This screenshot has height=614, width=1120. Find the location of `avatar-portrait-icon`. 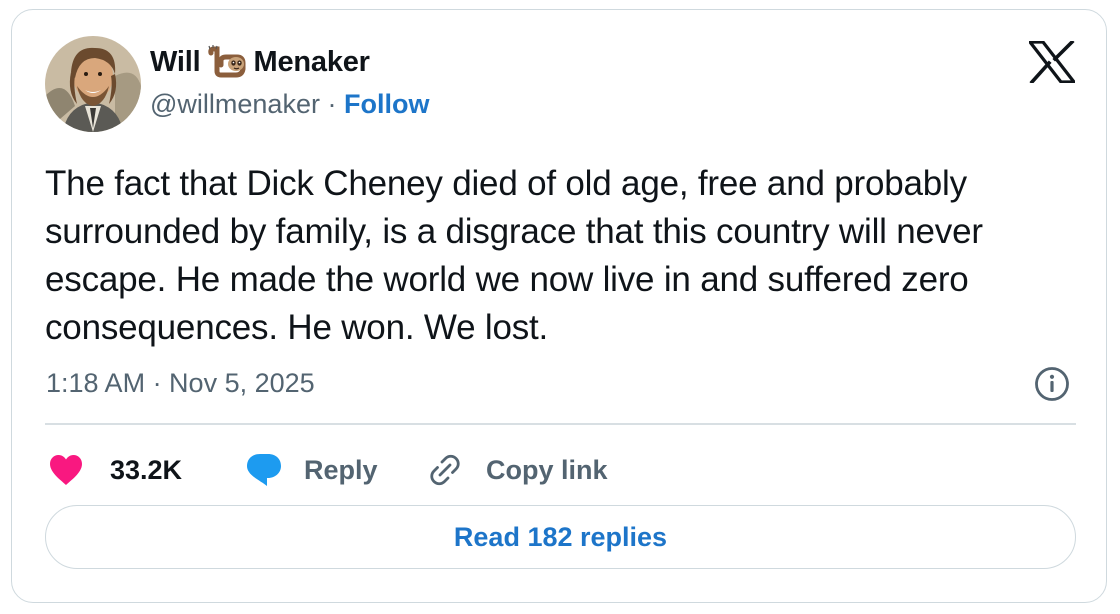

avatar-portrait-icon is located at coordinates (93, 84).